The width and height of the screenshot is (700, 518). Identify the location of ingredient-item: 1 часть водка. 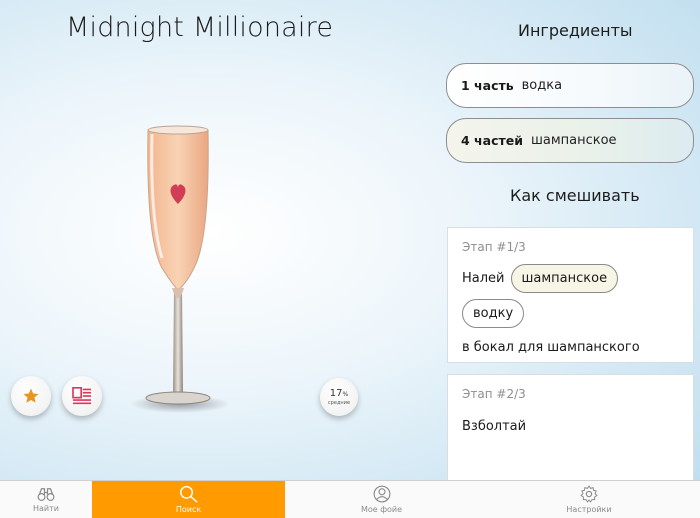
(570, 85).